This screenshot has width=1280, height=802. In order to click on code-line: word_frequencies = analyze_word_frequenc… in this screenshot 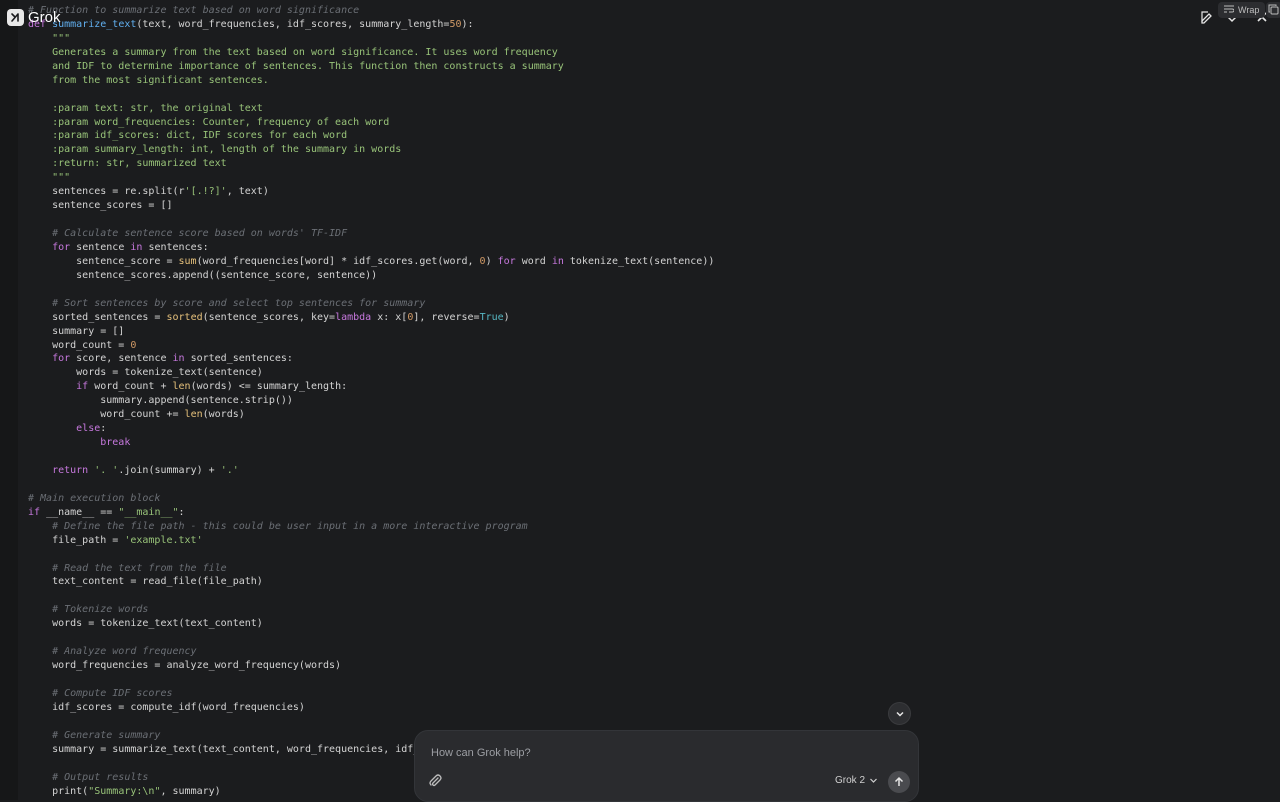, I will do `click(371, 666)`.